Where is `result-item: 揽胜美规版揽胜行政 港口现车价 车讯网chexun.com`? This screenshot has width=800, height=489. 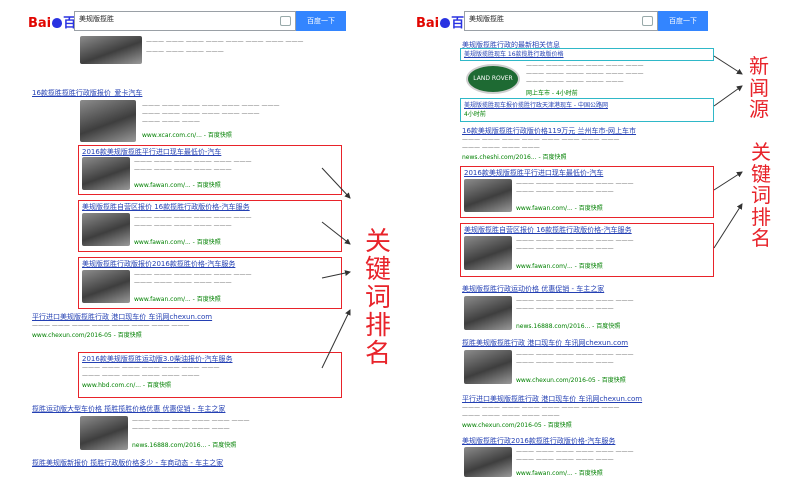 result-item: 揽胜美规版揽胜行政 港口现车价 车讯网chexun.com is located at coordinates (593, 343).